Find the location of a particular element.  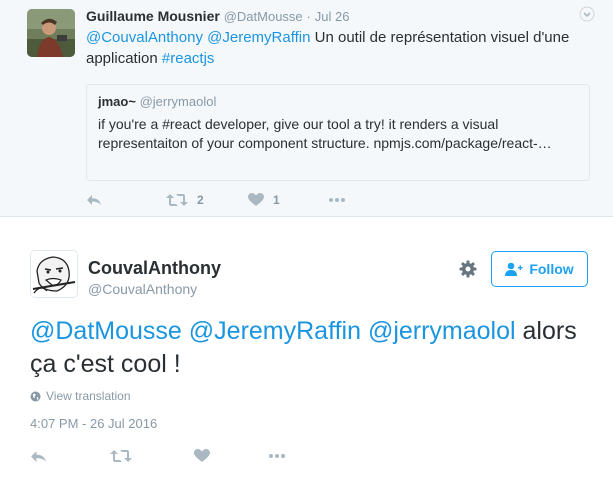

parent-tweet-actions: 2 1 is located at coordinates (236, 200).